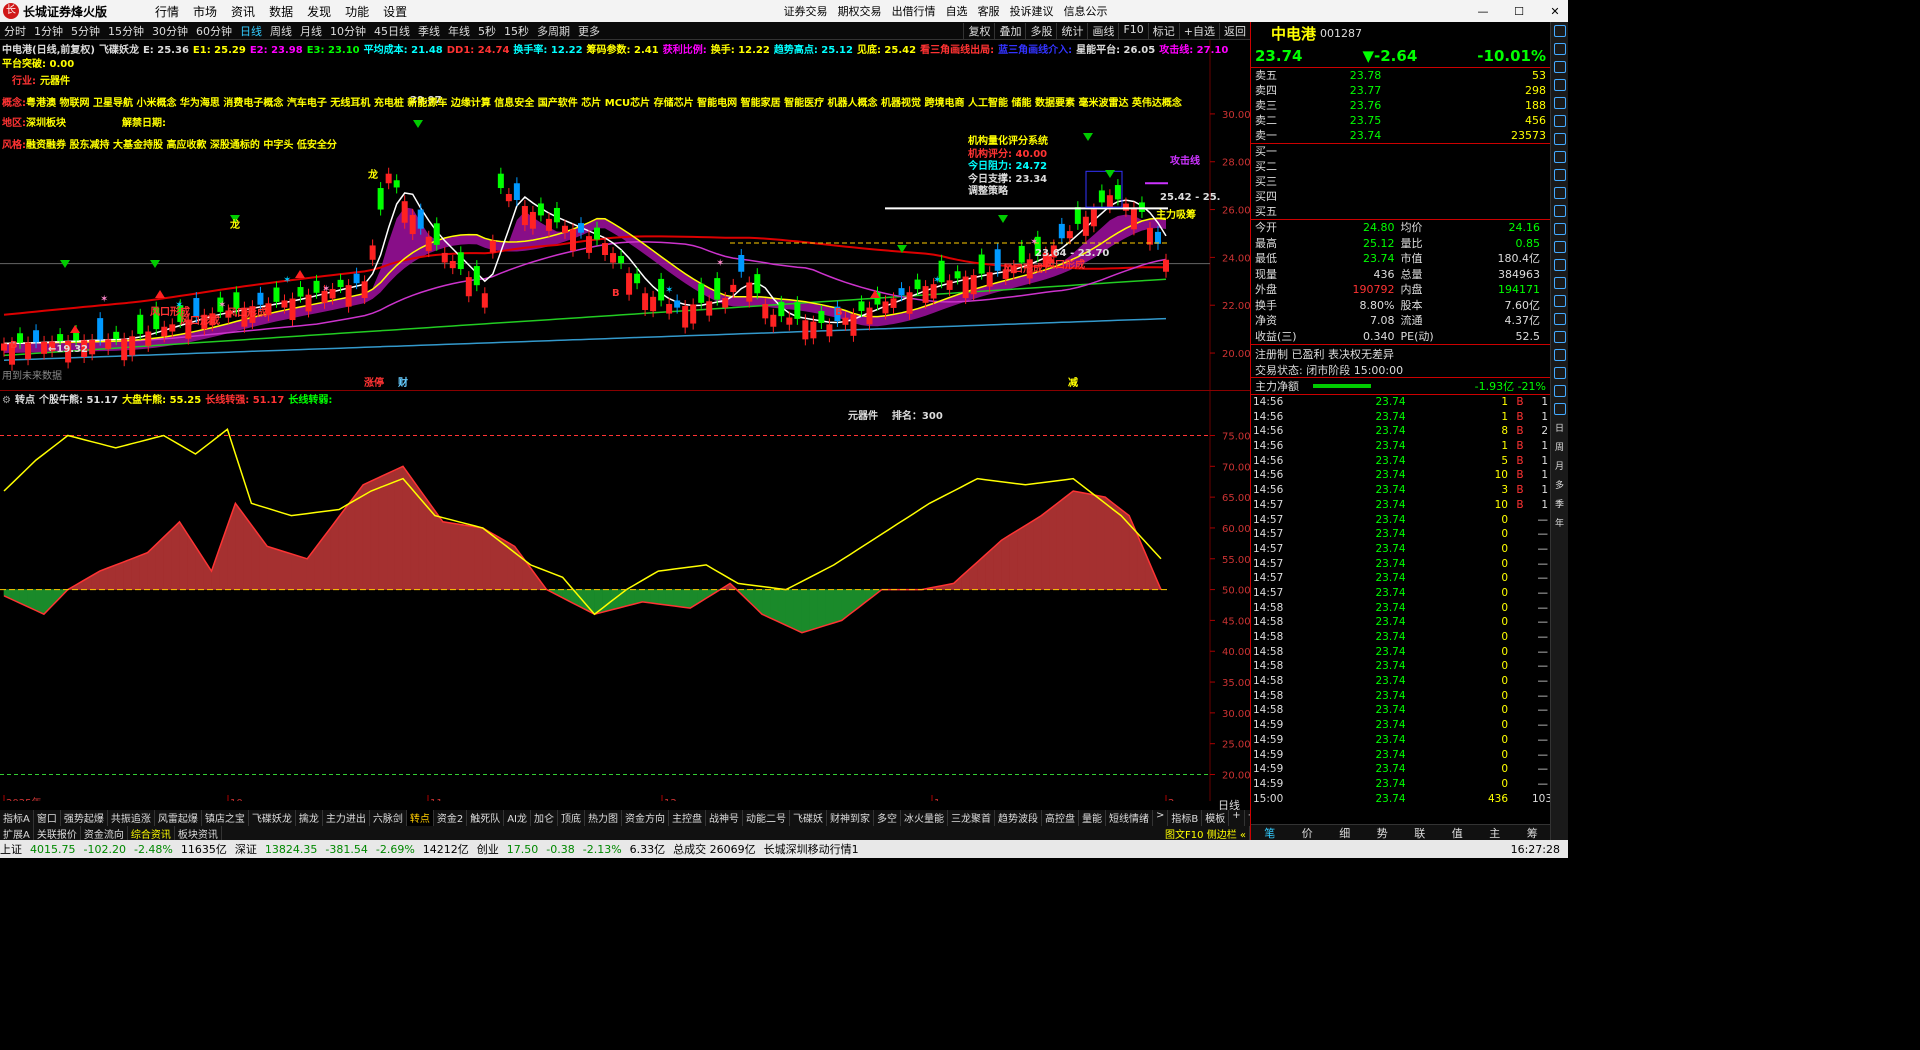 The image size is (1920, 1050). I want to click on bid-row: 买三, so click(1400, 181).